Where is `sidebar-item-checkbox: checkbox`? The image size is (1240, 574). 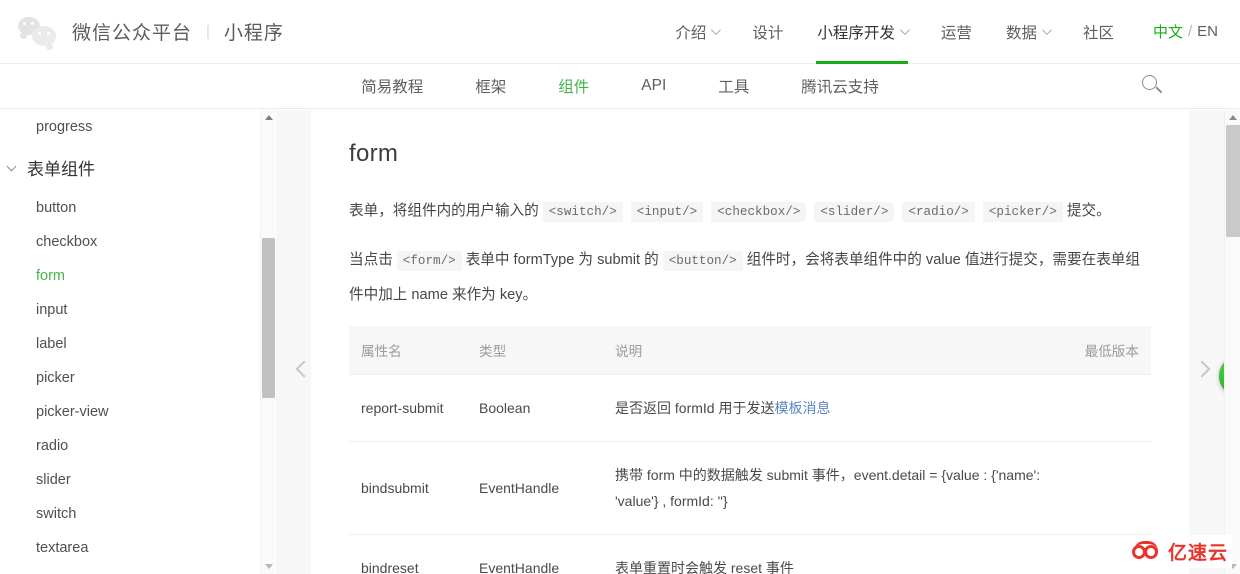
sidebar-item-checkbox: checkbox is located at coordinates (131, 242).